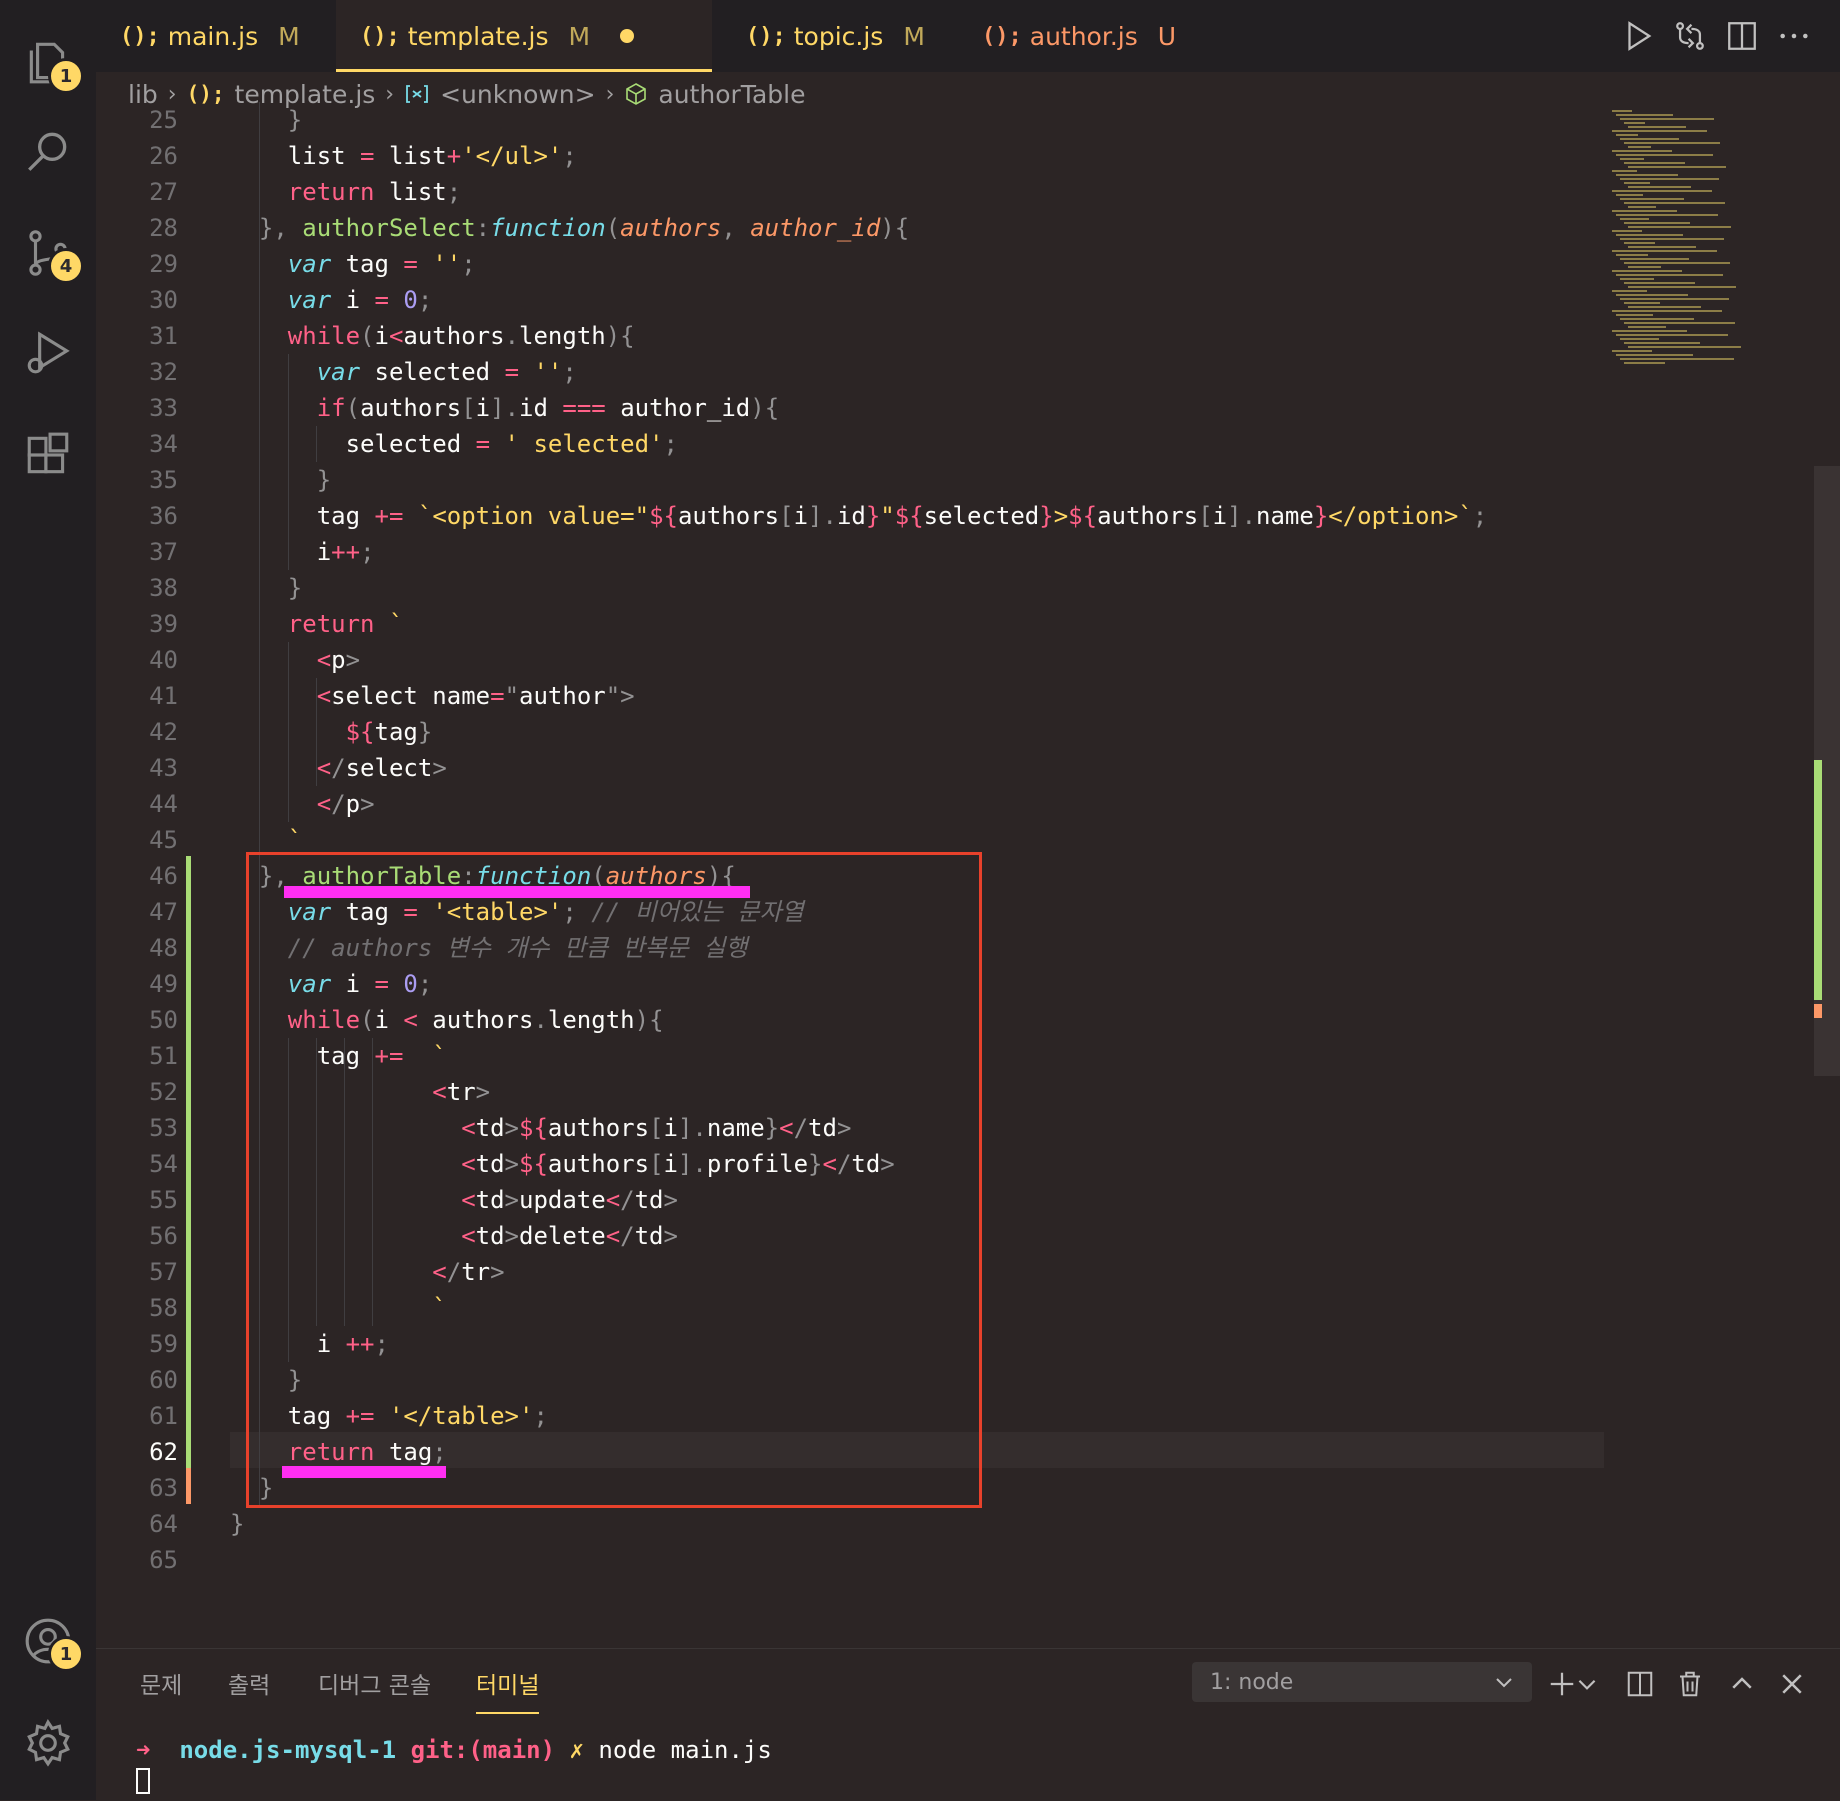 This screenshot has height=1801, width=1840. I want to click on minimap, so click(1709, 240).